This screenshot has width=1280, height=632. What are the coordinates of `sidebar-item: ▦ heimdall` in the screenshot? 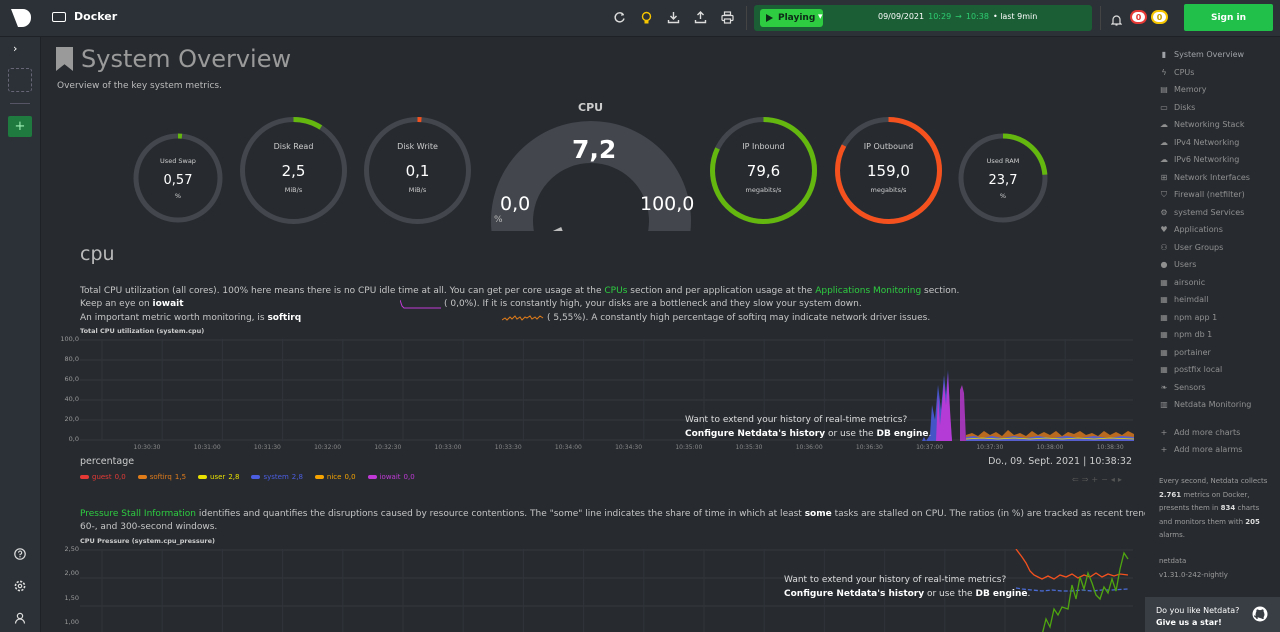 It's located at (1184, 299).